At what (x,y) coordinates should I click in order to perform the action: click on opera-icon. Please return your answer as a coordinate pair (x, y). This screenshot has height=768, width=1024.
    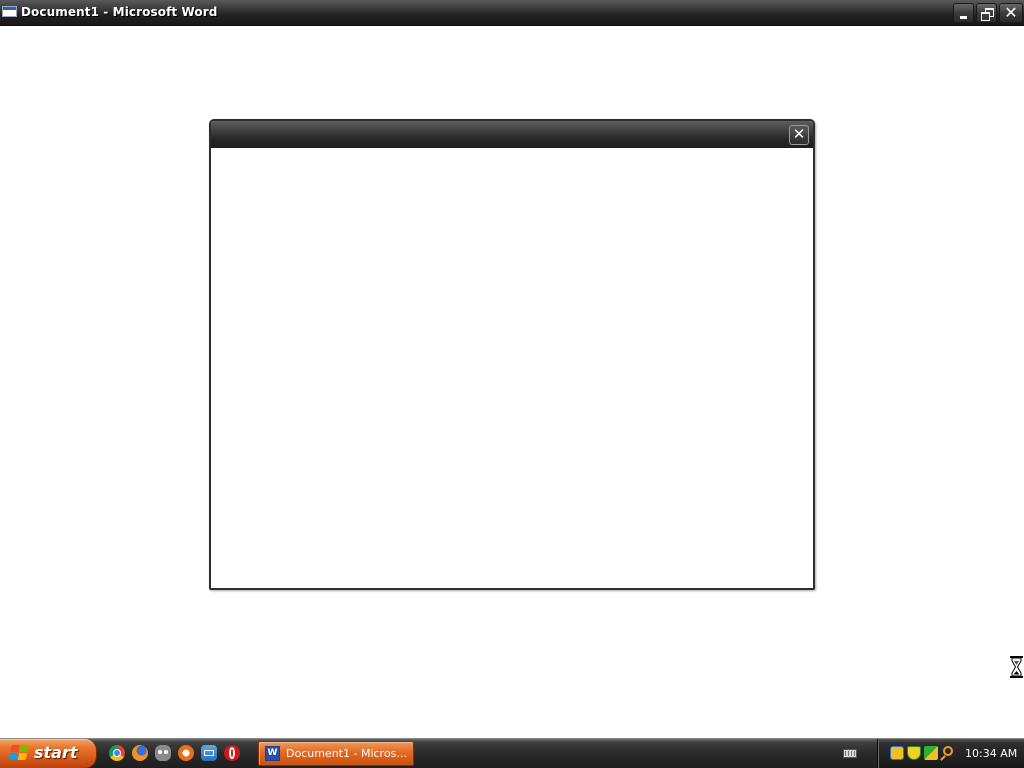
    Looking at the image, I should click on (232, 753).